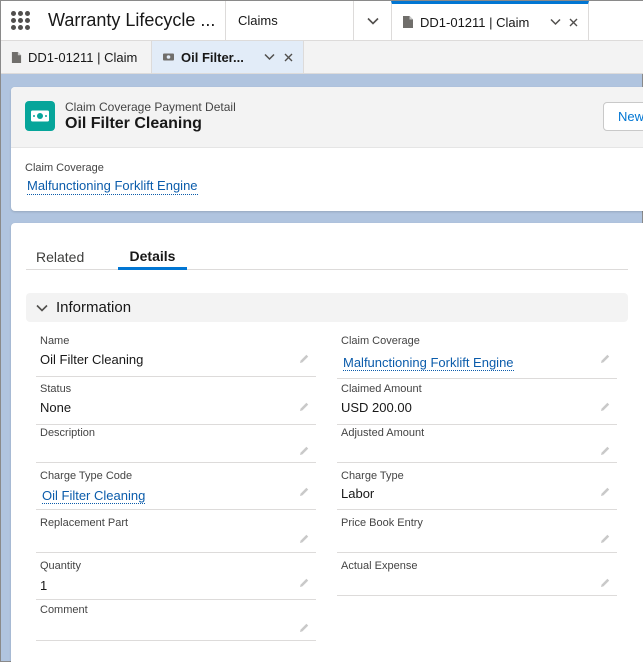 The image size is (643, 662). What do you see at coordinates (477, 490) in the screenshot?
I see `field-charge-type: Charge Type Labor` at bounding box center [477, 490].